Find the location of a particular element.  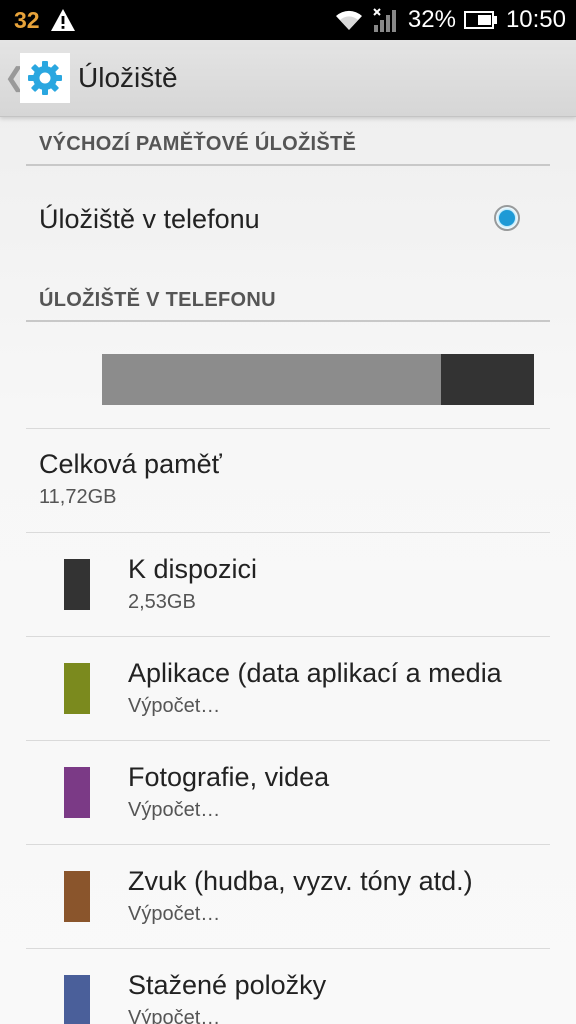

category-title: Zvuk (hudba, vyzv. tóny atd.) is located at coordinates (300, 881).